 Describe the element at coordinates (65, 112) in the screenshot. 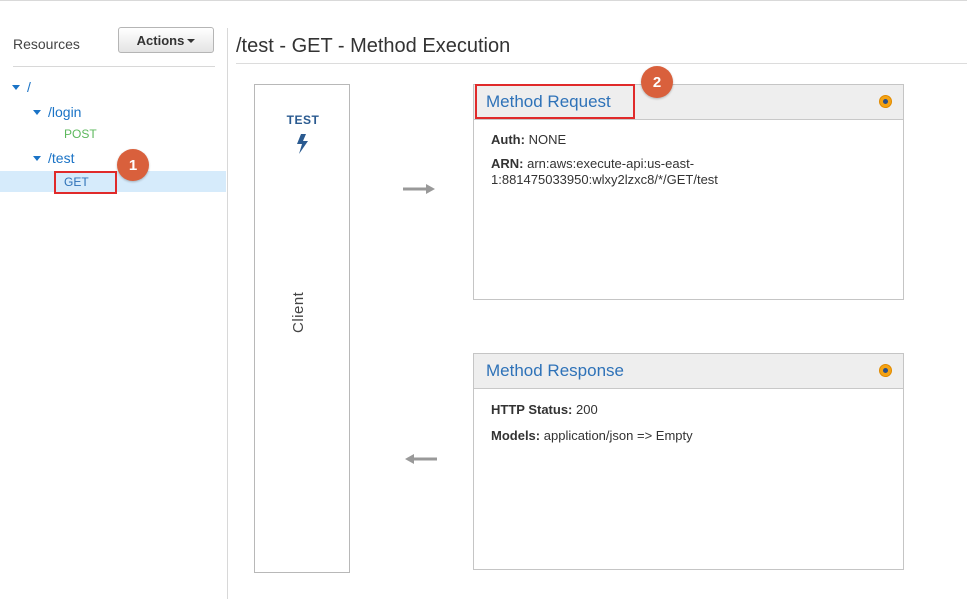

I see `tree-item-login-label: /login` at that location.